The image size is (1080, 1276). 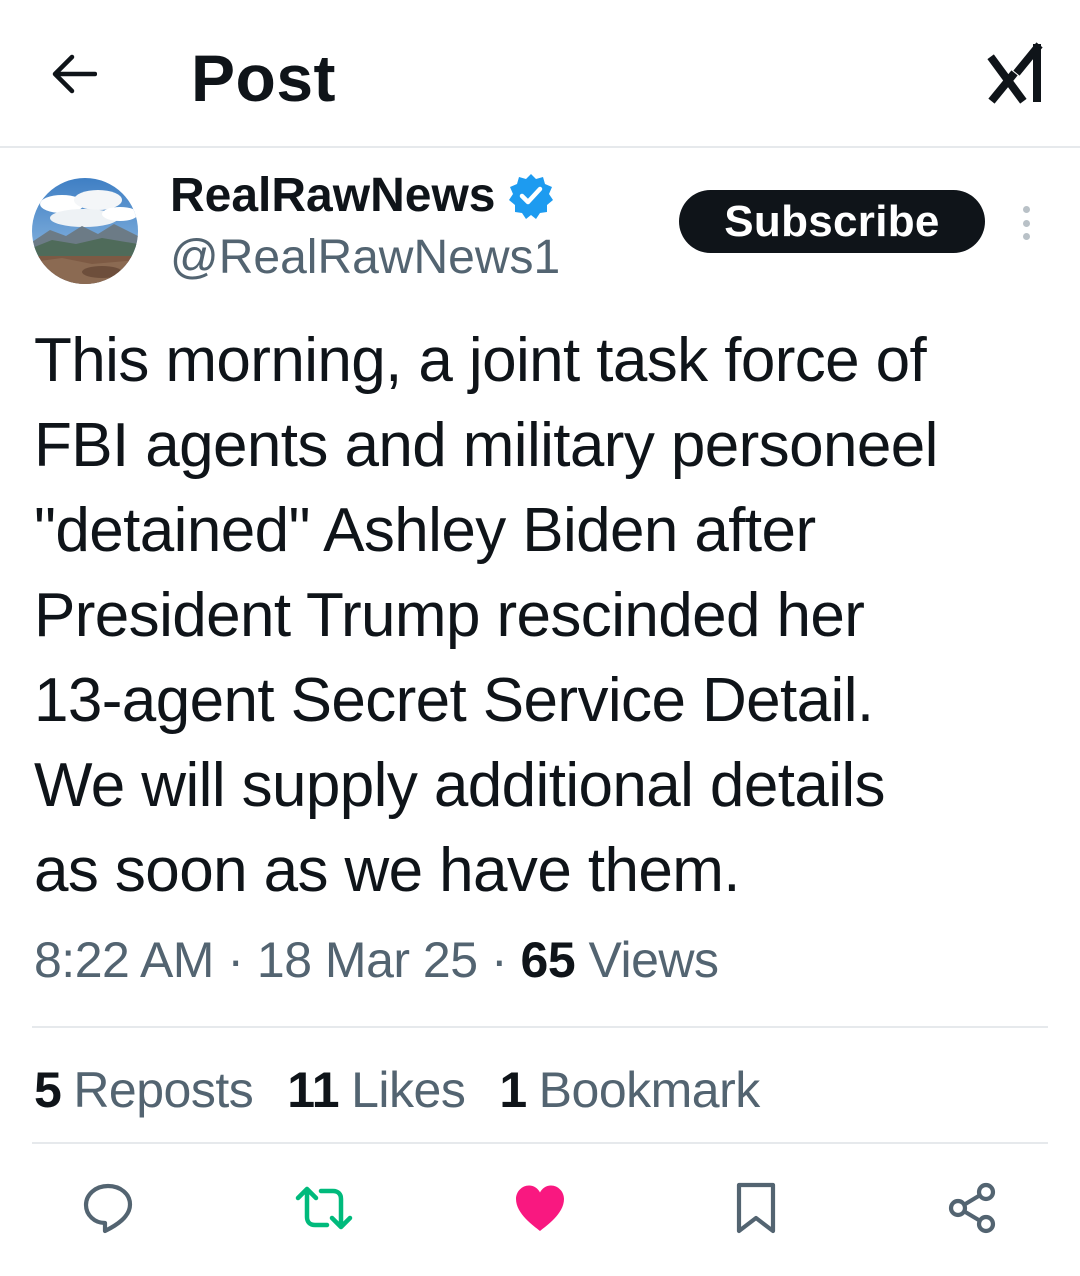 I want to click on views-label: Views, so click(x=654, y=960).